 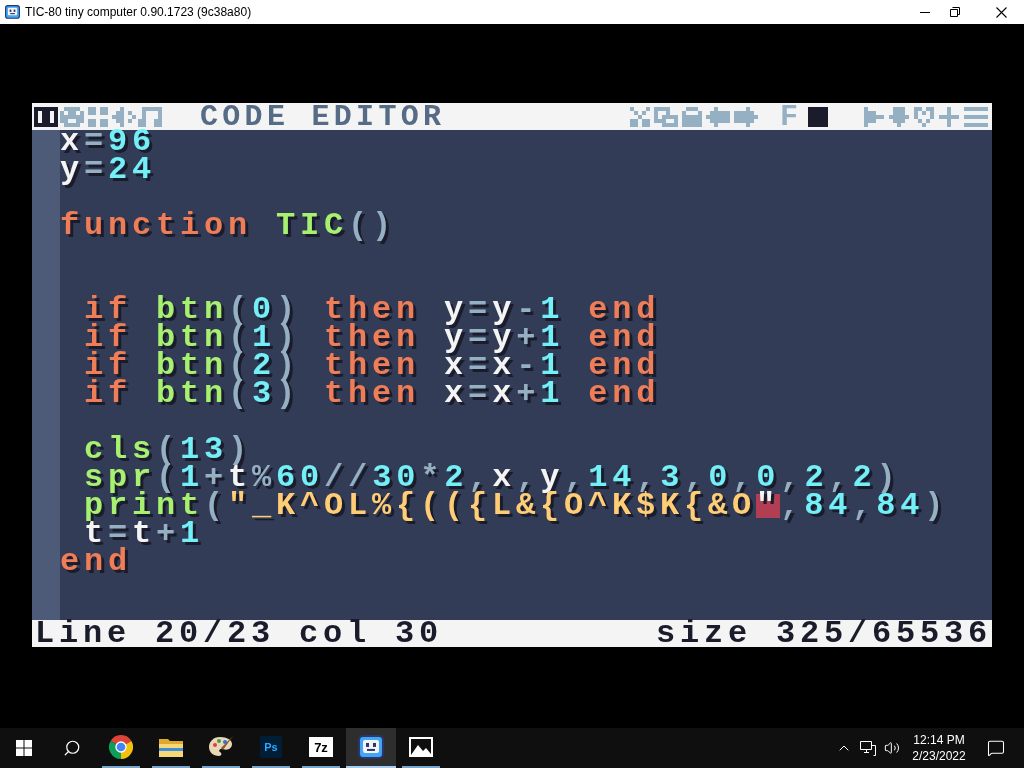 I want to click on 7z-app-icon: 7z, so click(x=321, y=747).